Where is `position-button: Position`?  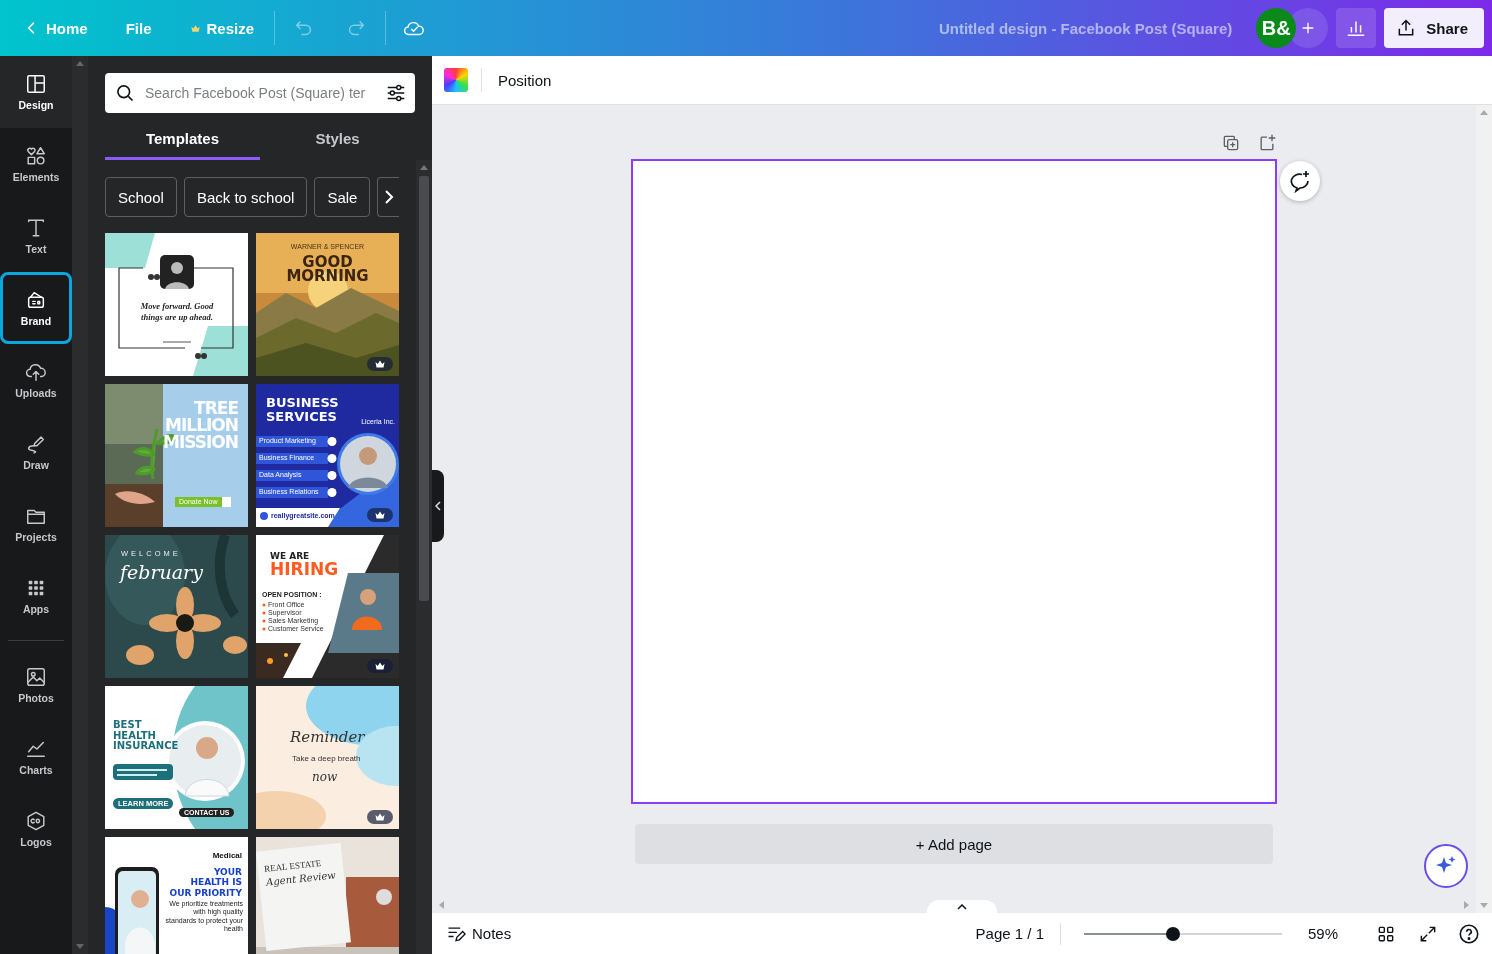
position-button: Position is located at coordinates (525, 80).